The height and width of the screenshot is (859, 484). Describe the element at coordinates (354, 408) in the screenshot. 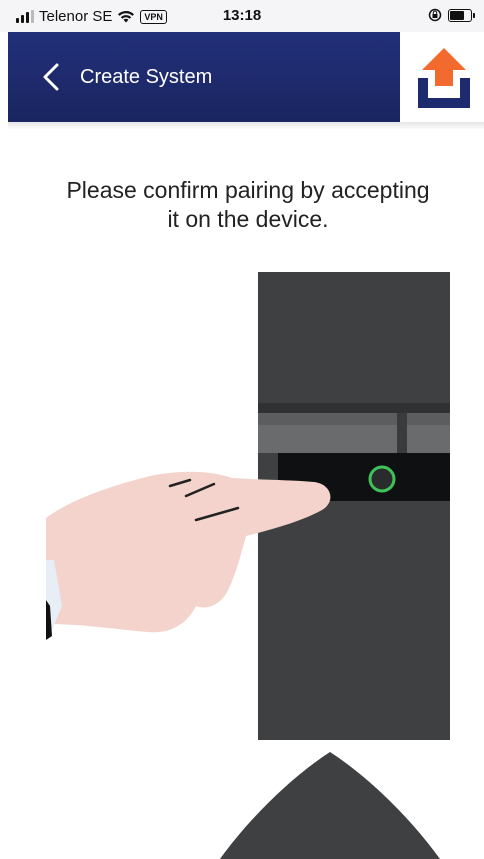

I see `device-band` at that location.